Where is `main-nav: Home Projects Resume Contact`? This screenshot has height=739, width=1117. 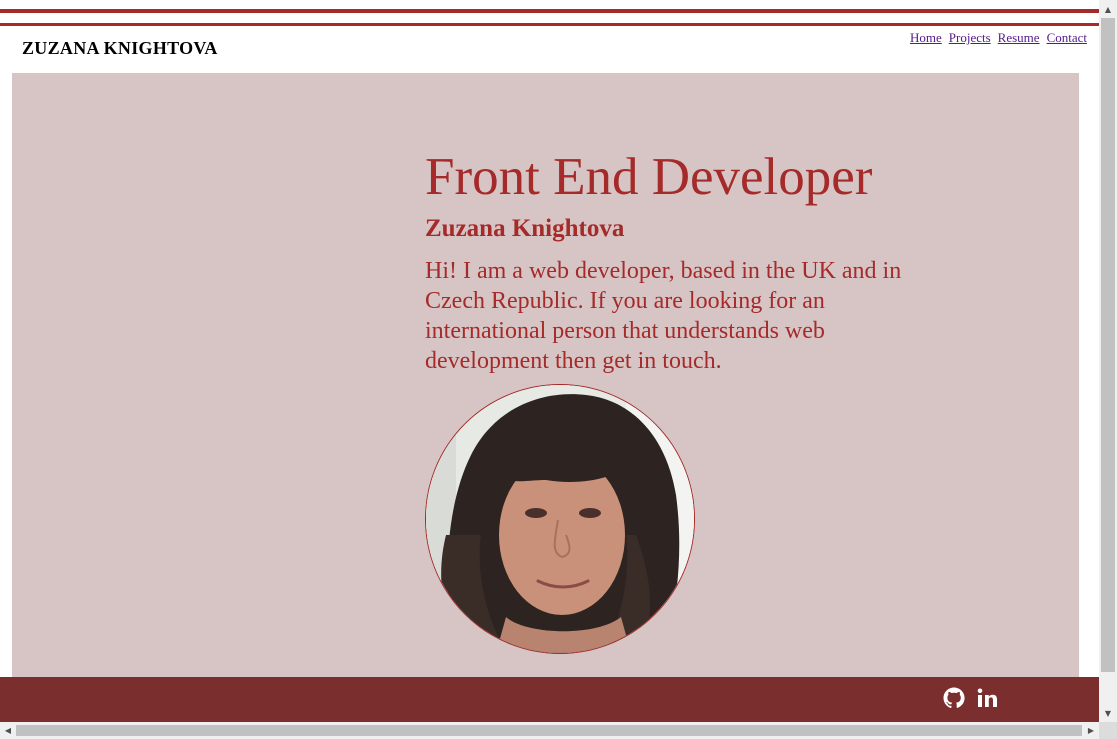
main-nav: Home Projects Resume Contact is located at coordinates (998, 38).